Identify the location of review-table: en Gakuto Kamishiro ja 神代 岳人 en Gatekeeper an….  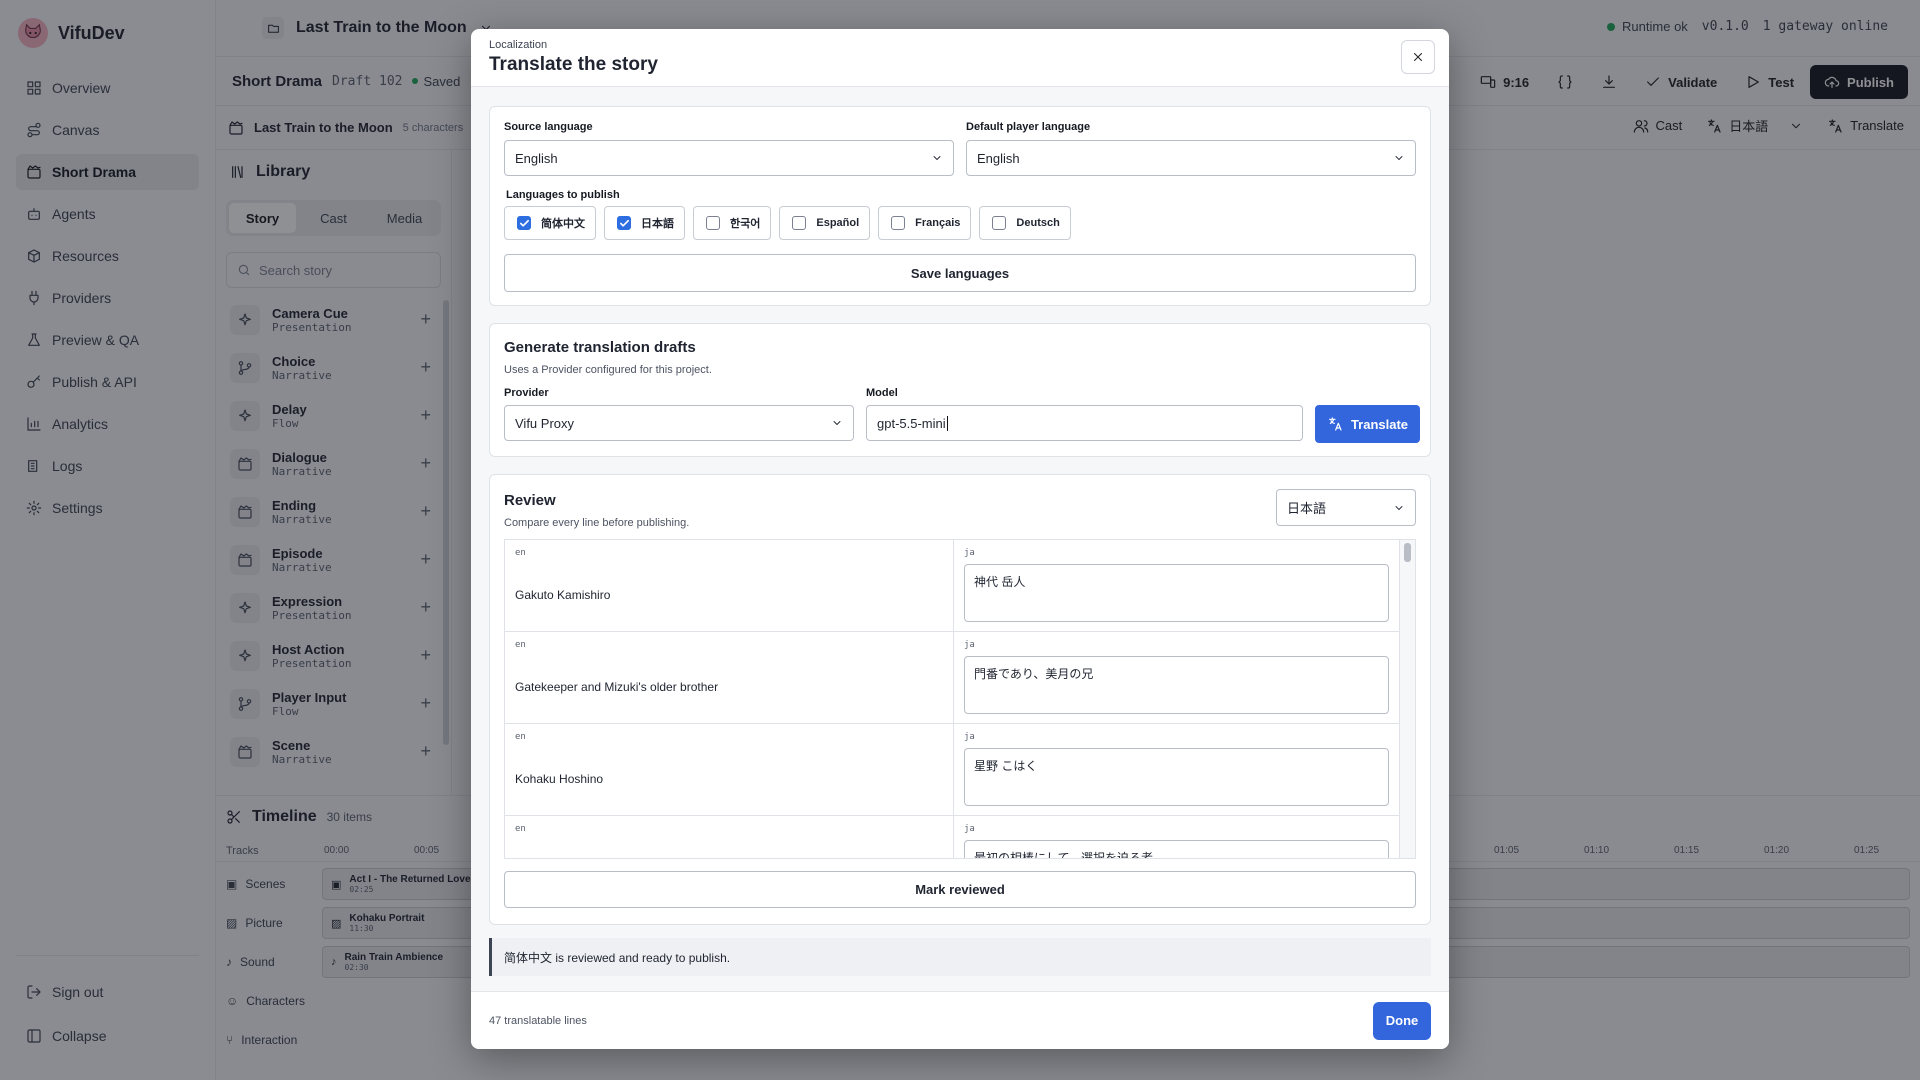
(960, 699).